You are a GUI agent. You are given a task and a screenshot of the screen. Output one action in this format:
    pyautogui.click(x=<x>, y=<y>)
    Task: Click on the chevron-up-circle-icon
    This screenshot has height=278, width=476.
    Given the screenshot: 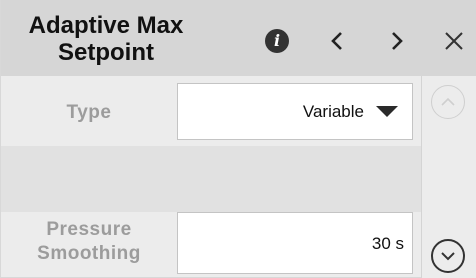 What is the action you would take?
    pyautogui.click(x=448, y=101)
    